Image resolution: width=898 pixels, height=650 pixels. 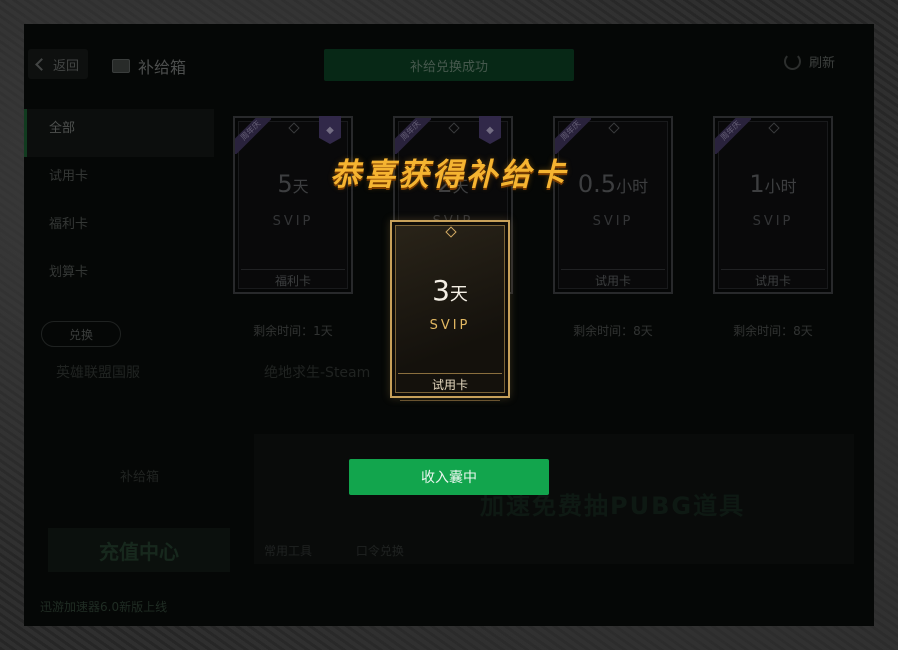 I want to click on reward-card-shadow, so click(x=450, y=398).